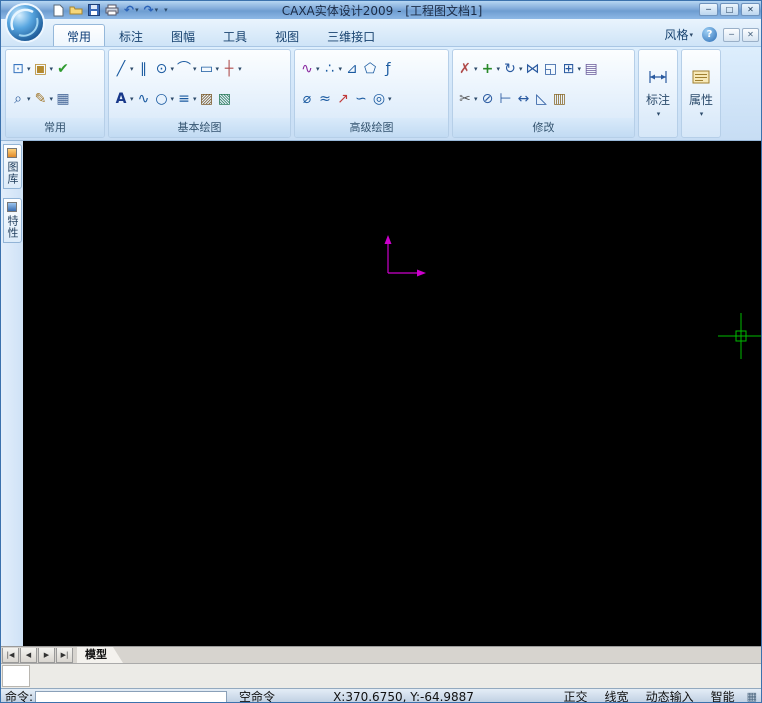 The height and width of the screenshot is (703, 762). I want to click on status-toggle-2: 动态输入, so click(670, 695).